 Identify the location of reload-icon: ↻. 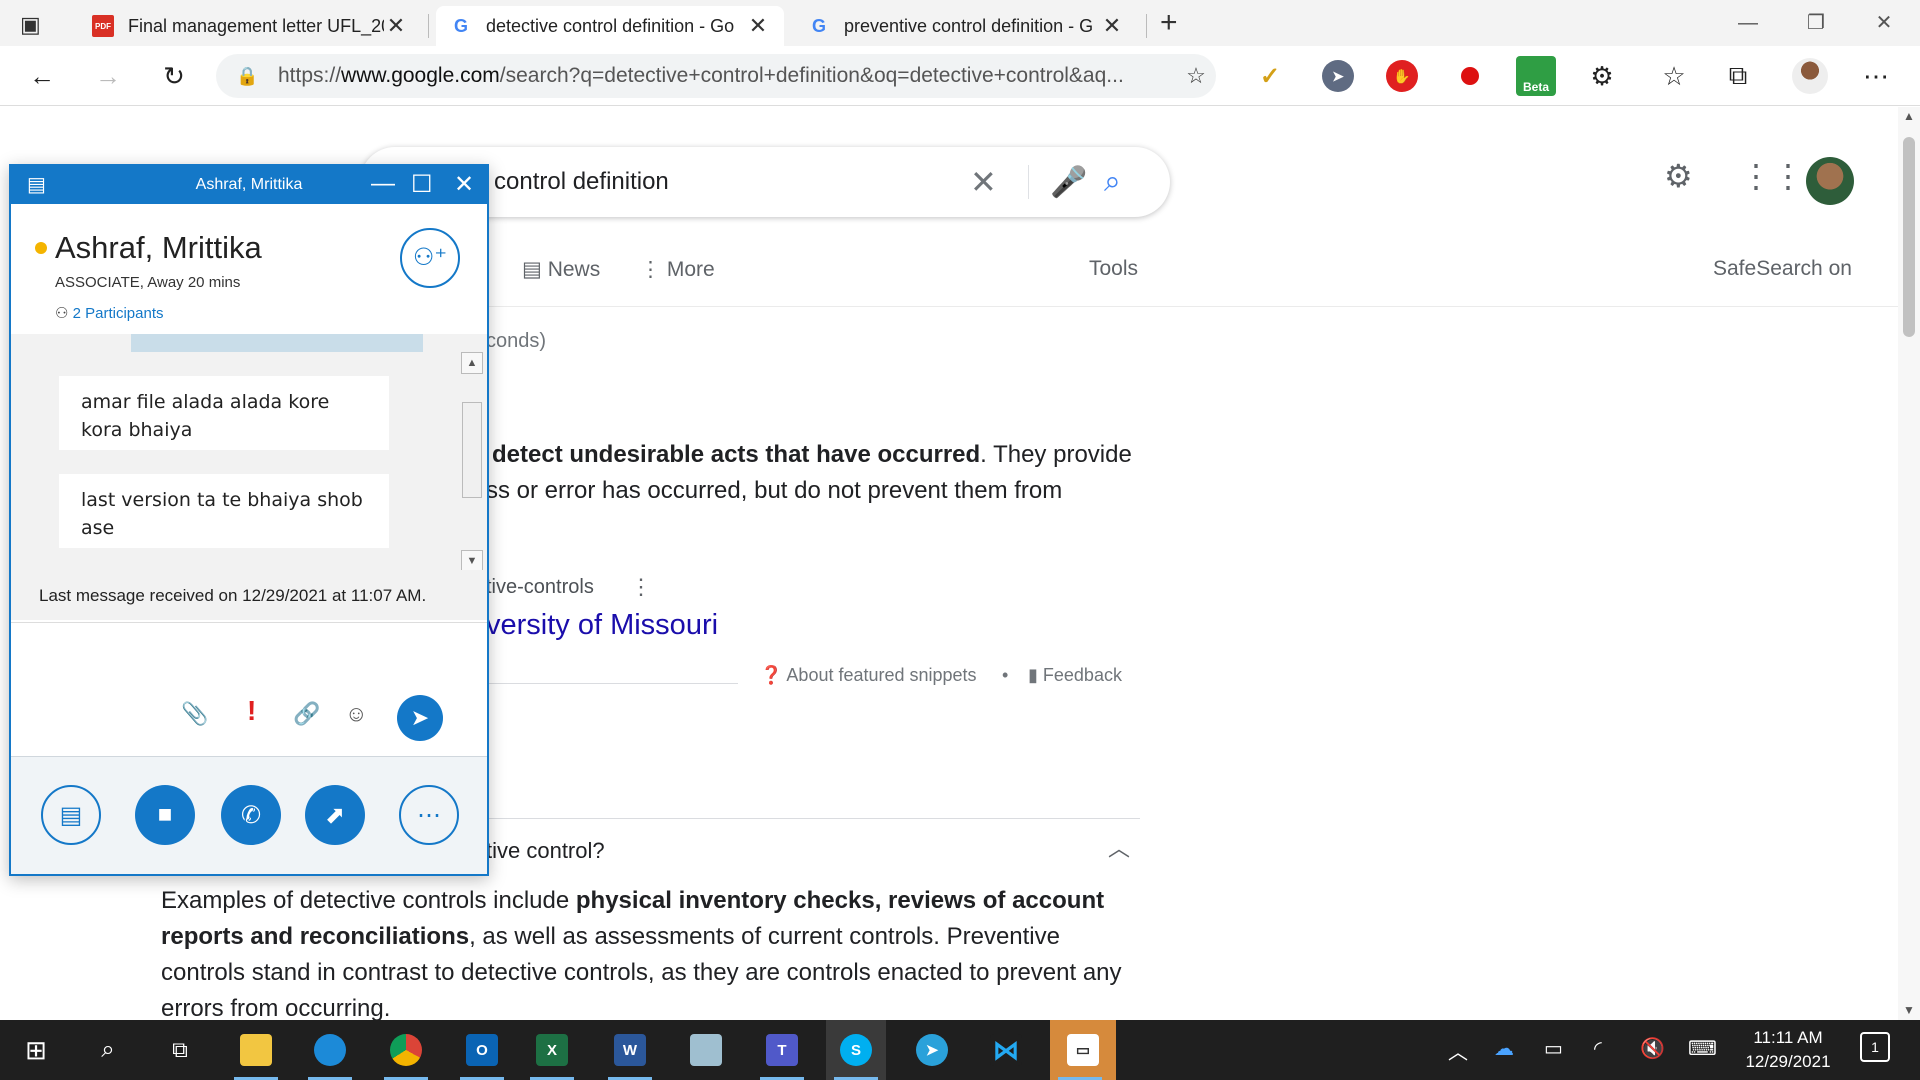
(174, 76).